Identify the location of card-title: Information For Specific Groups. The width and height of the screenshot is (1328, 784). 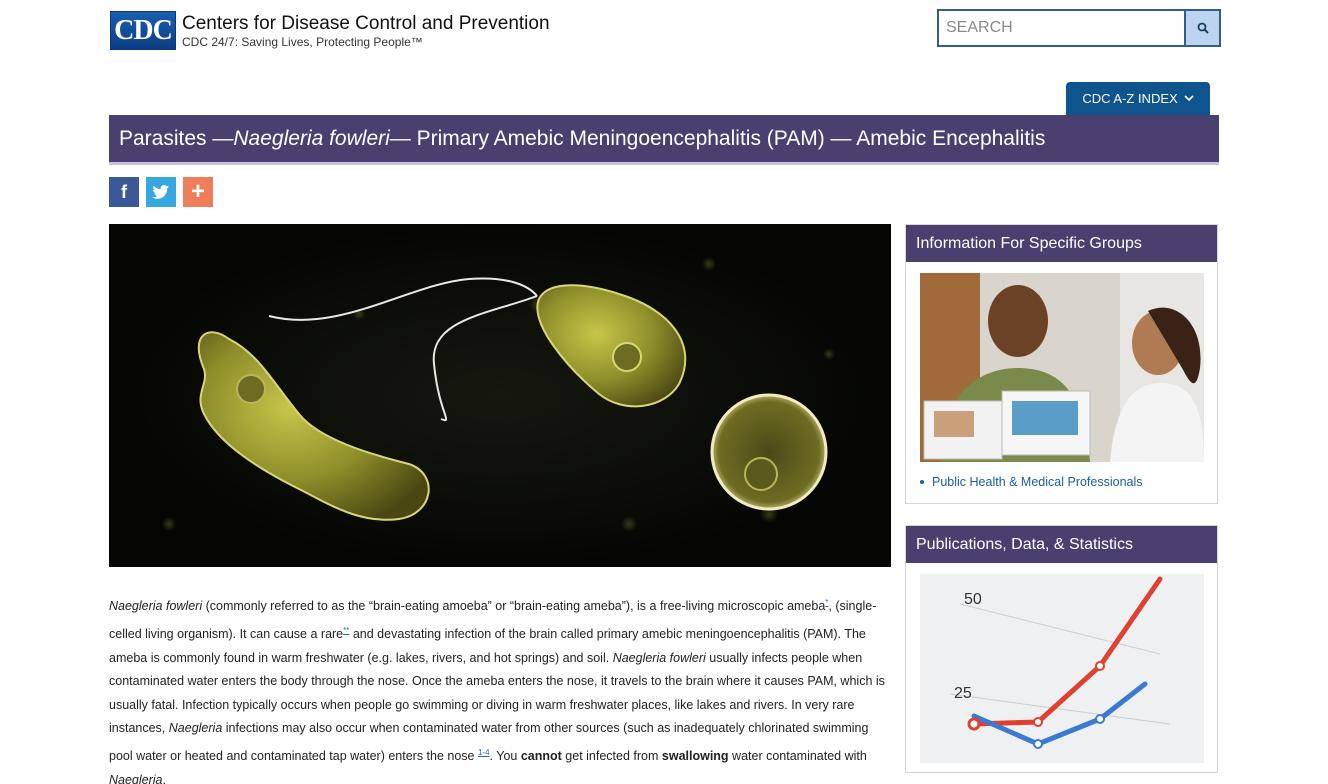
(1061, 243).